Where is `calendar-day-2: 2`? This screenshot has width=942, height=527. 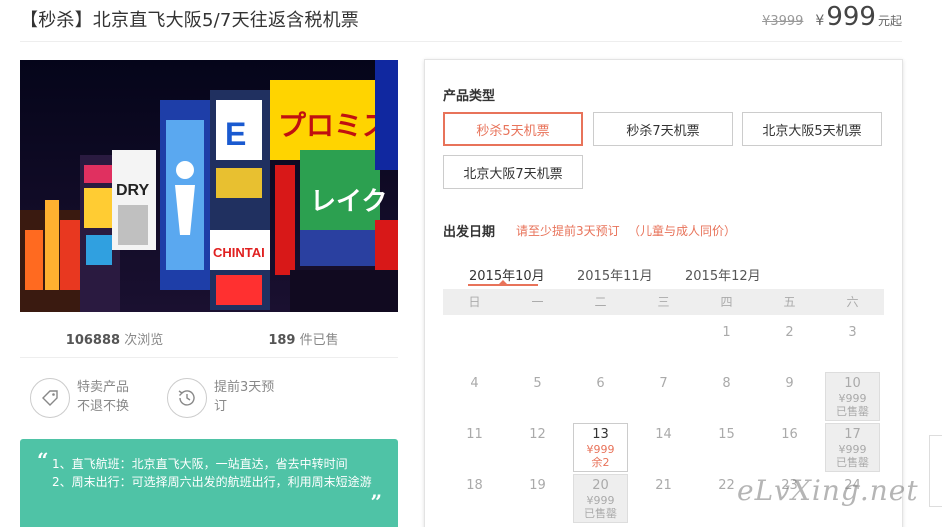
calendar-day-2: 2 is located at coordinates (789, 346).